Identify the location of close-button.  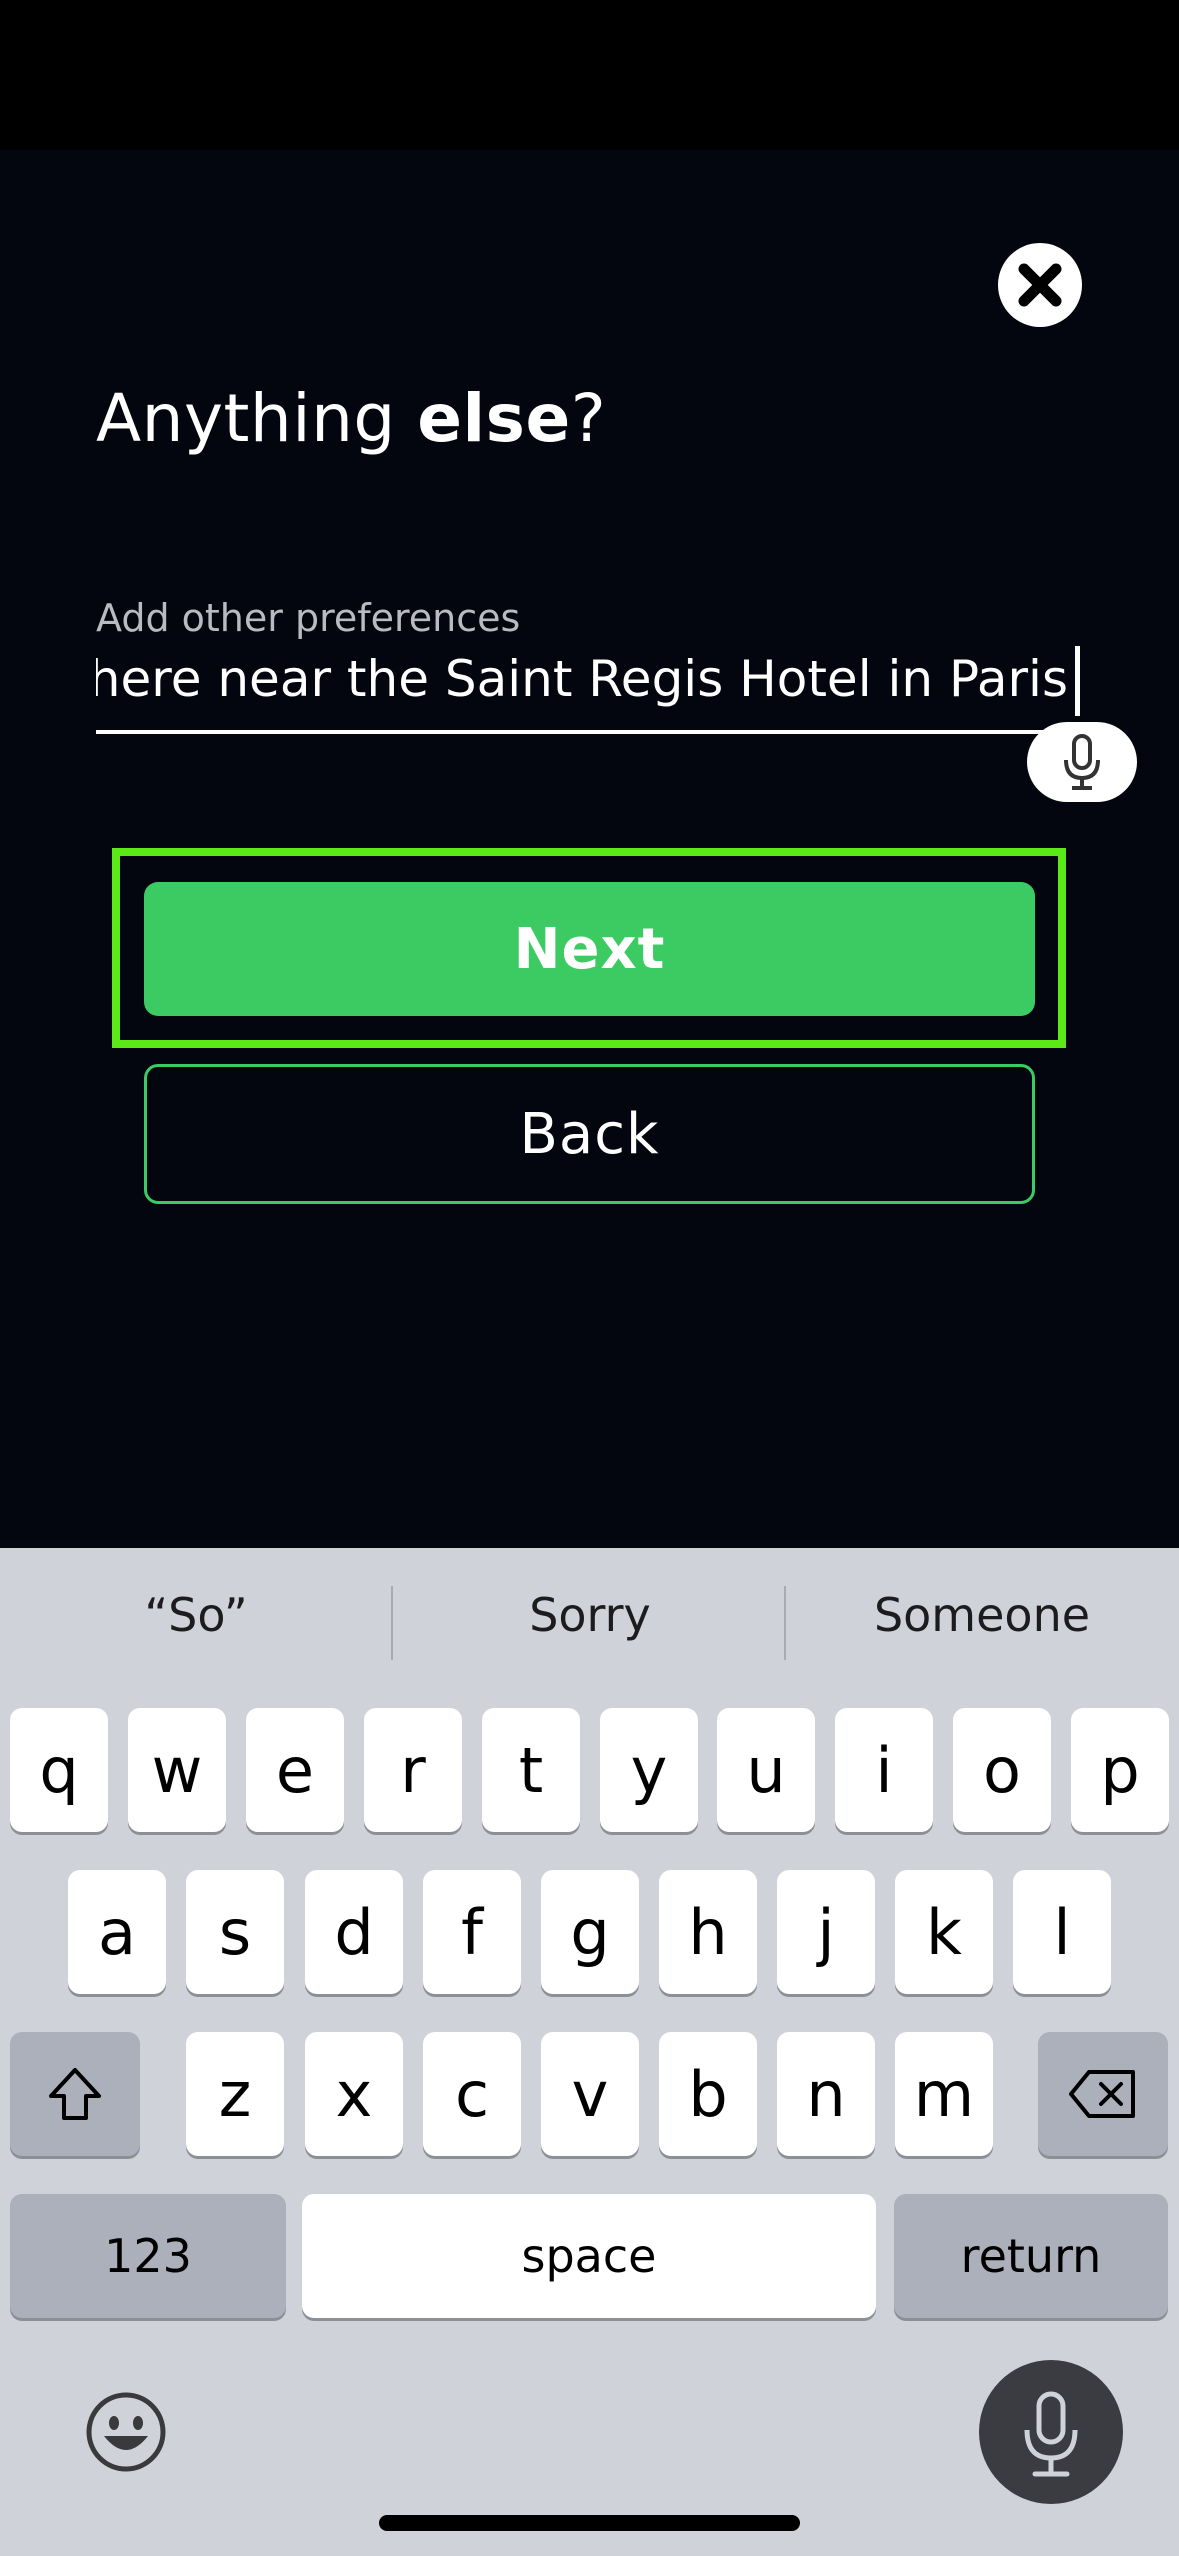
(1040, 285).